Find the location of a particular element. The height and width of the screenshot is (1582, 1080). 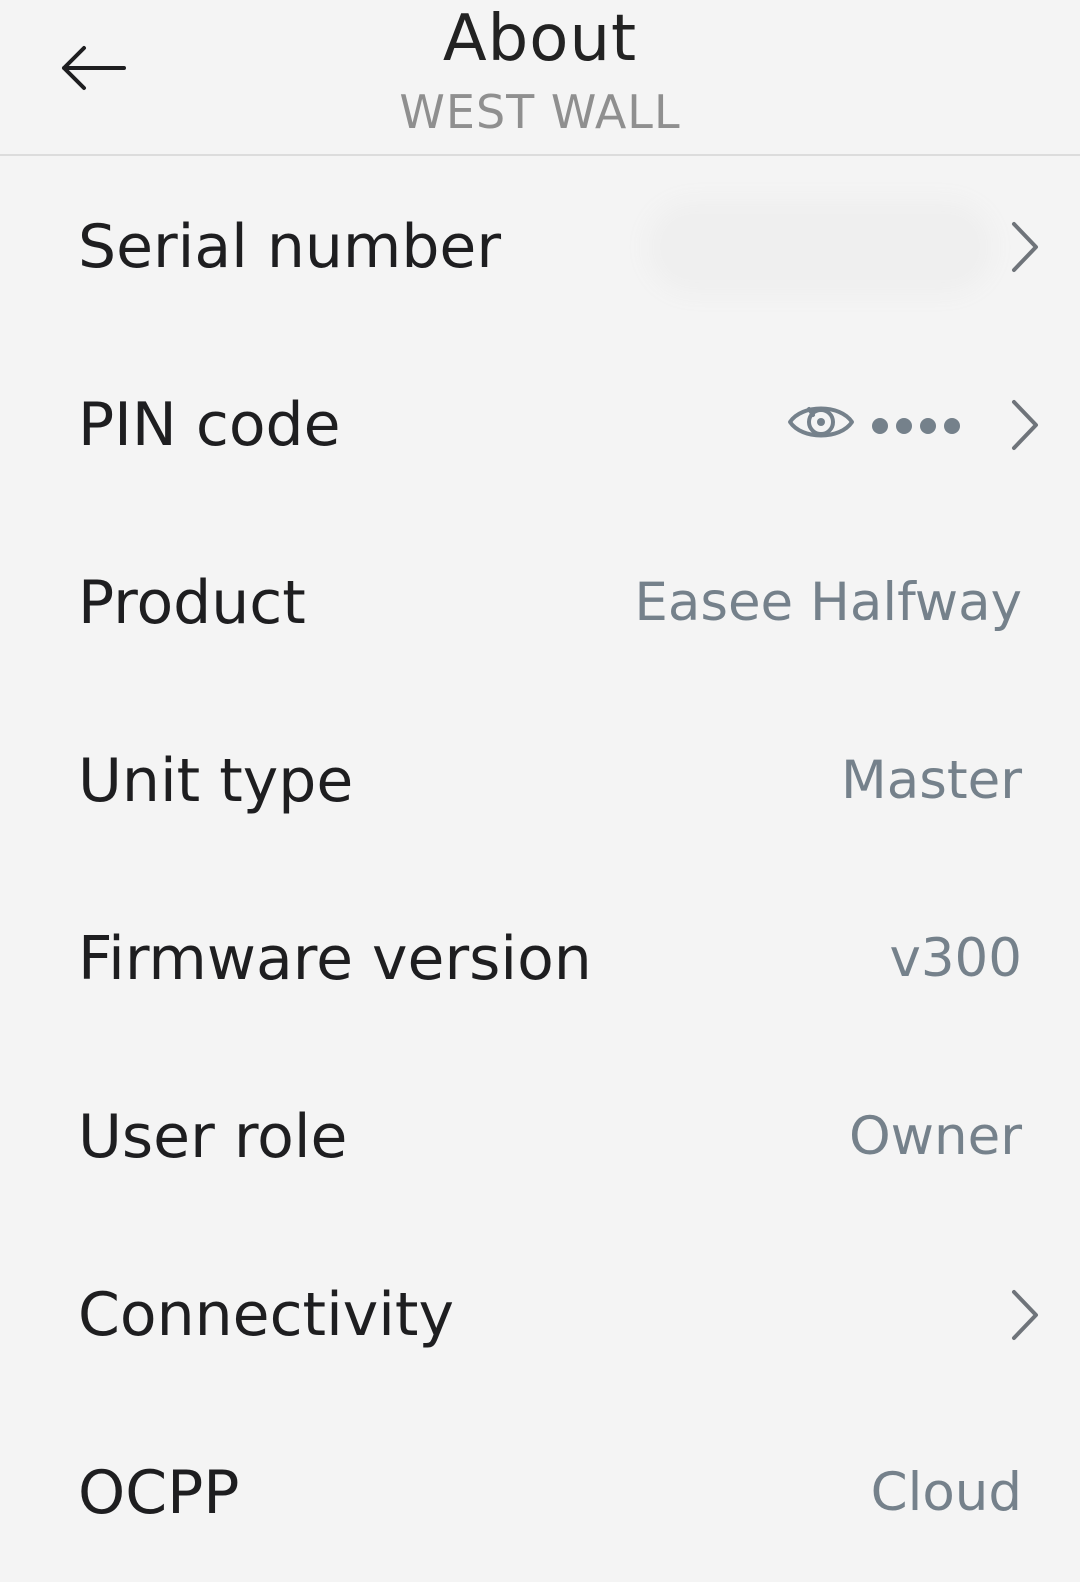

row-label: Connectivity is located at coordinates (266, 1315).